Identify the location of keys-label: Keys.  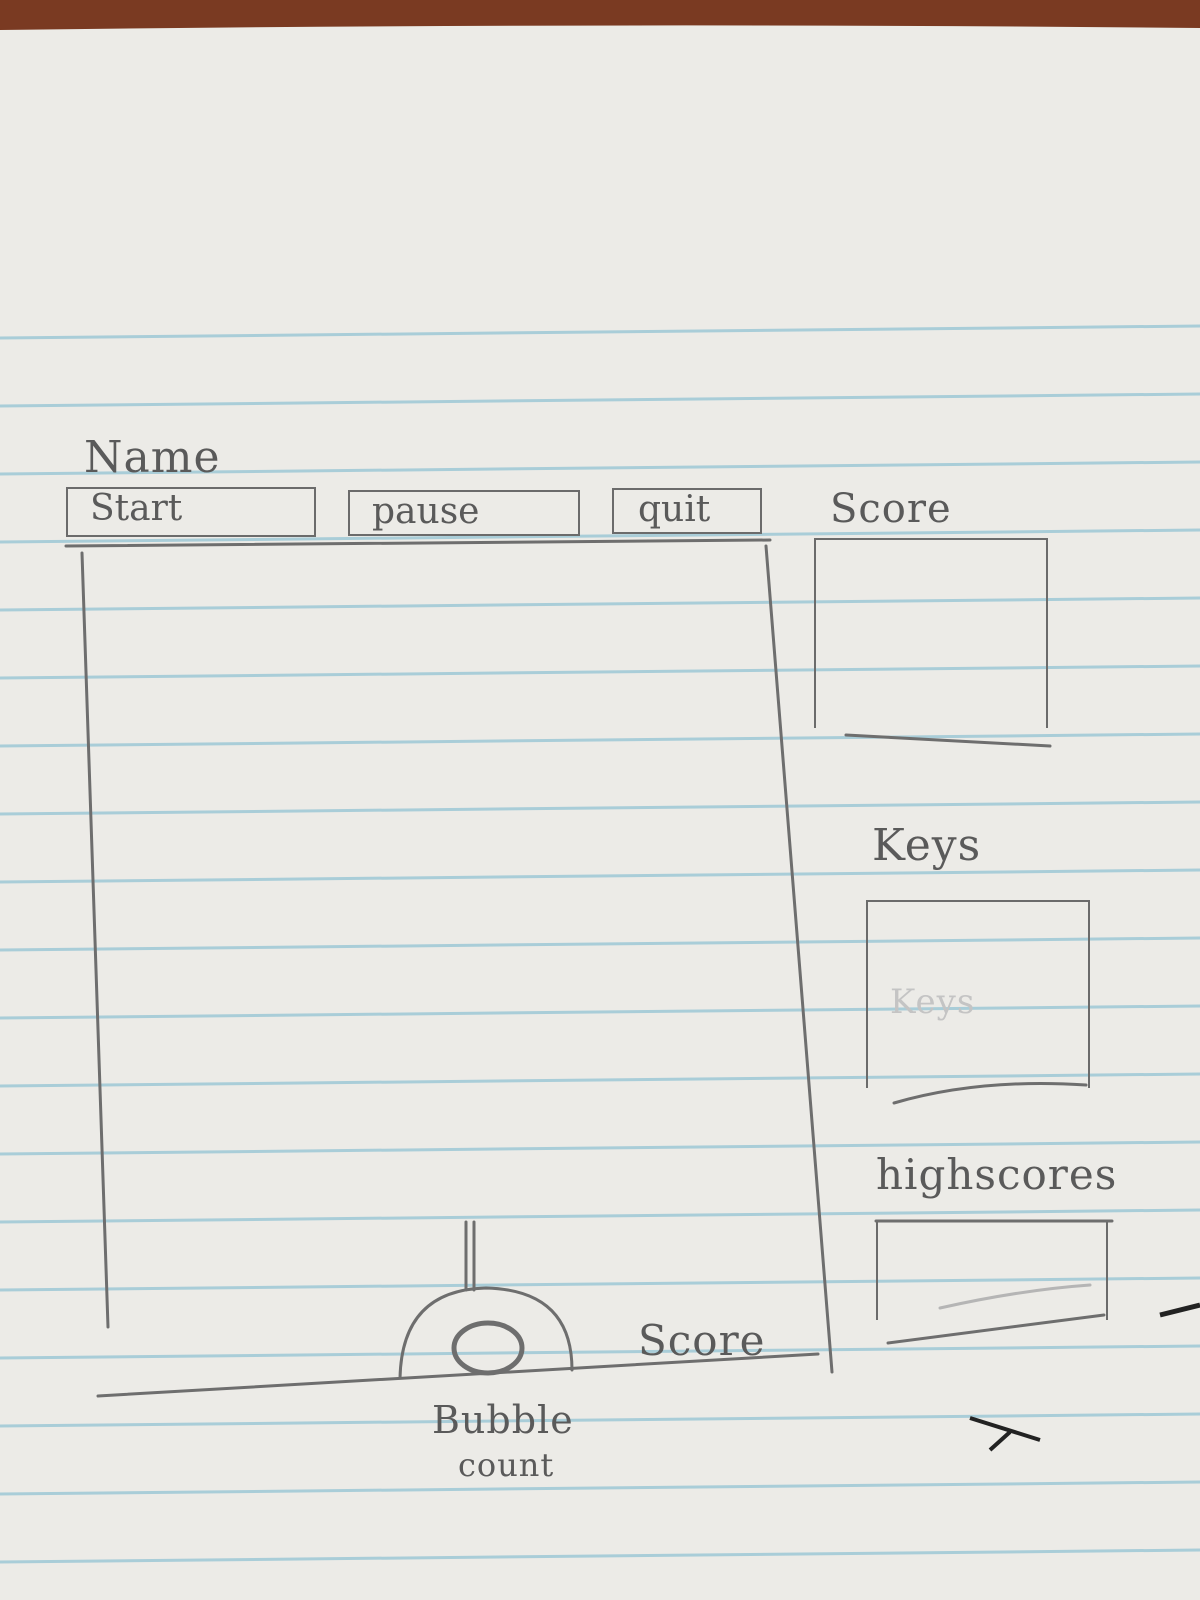
(927, 845).